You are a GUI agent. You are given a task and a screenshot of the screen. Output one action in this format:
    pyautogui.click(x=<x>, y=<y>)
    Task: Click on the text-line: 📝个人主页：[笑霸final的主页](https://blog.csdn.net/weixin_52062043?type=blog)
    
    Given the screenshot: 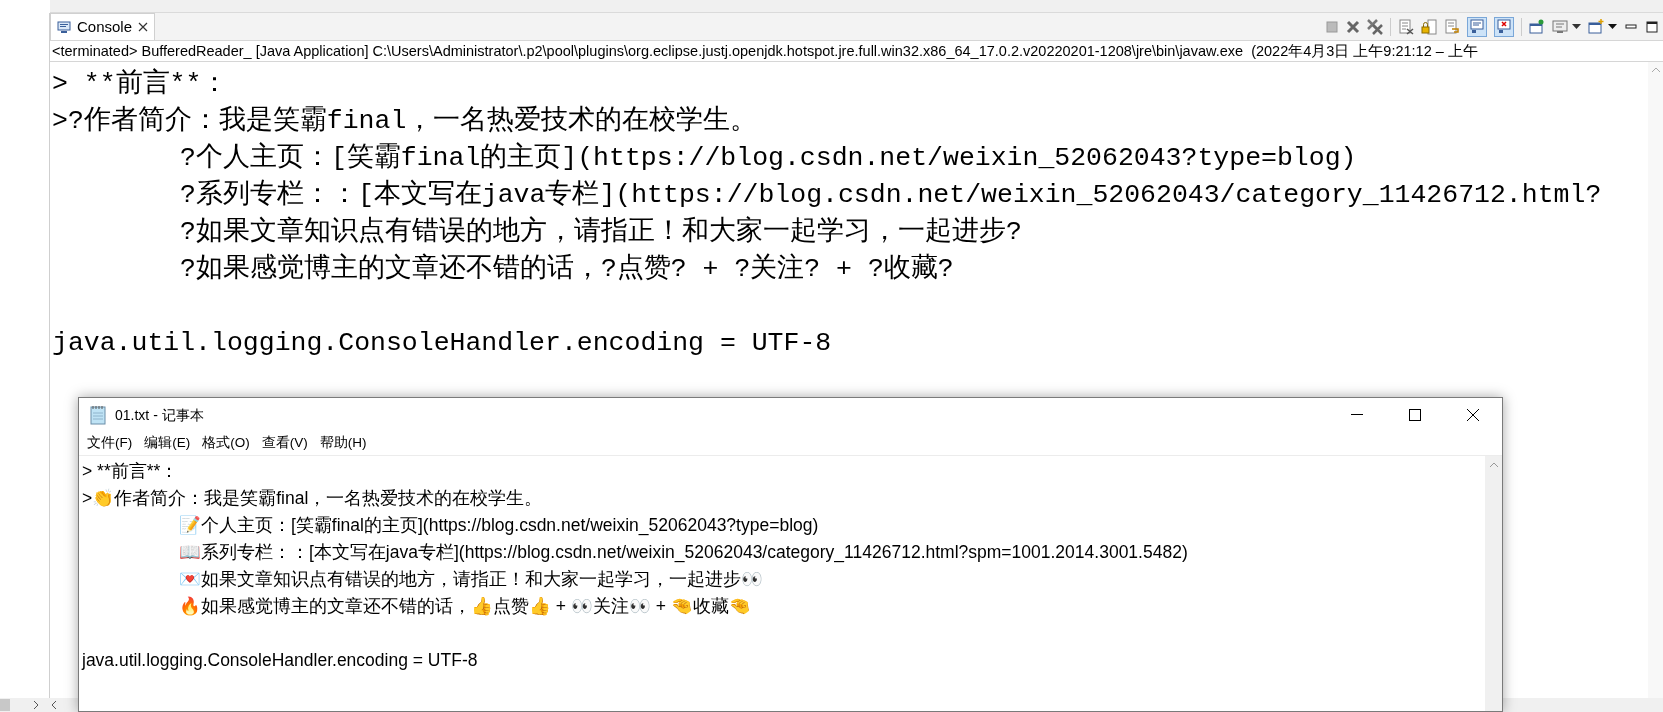 What is the action you would take?
    pyautogui.click(x=498, y=526)
    